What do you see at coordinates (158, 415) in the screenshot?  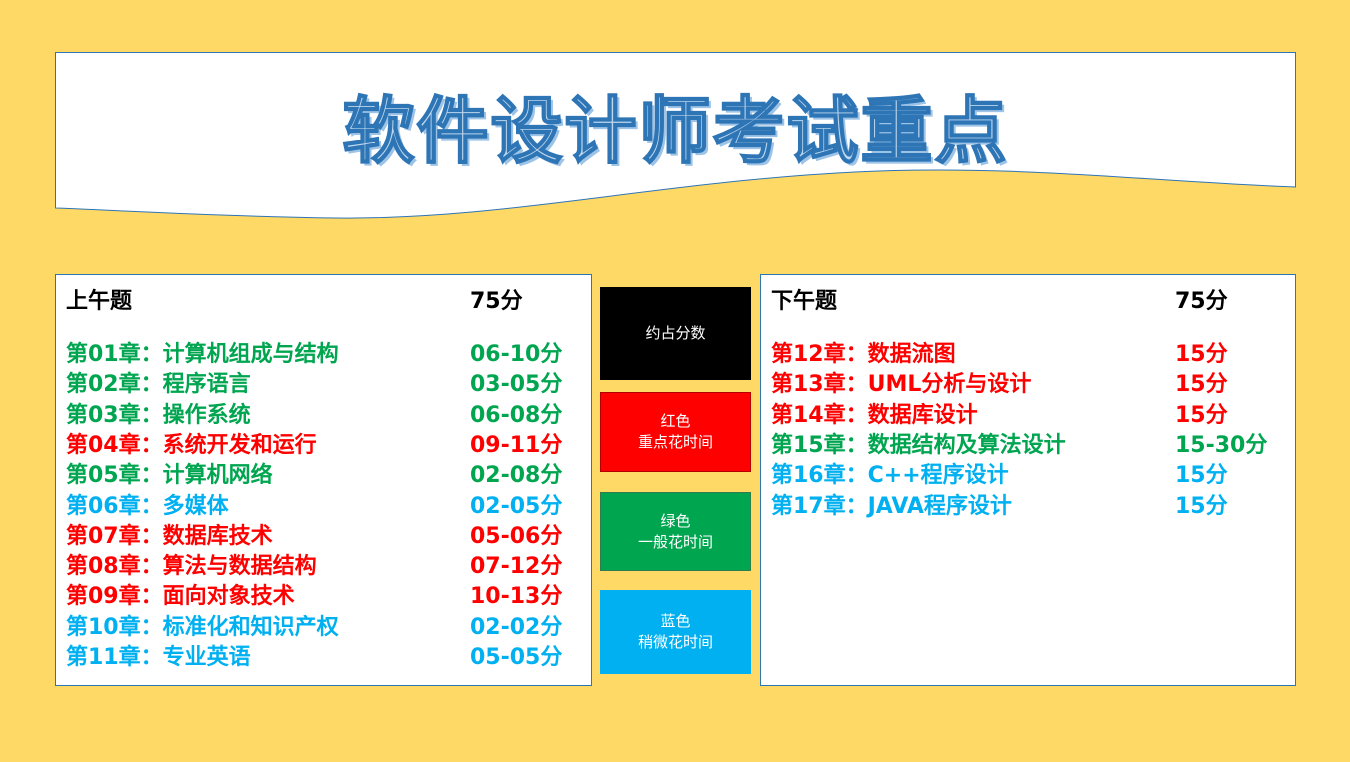 I see `chapter-name: 第03章：操作系统` at bounding box center [158, 415].